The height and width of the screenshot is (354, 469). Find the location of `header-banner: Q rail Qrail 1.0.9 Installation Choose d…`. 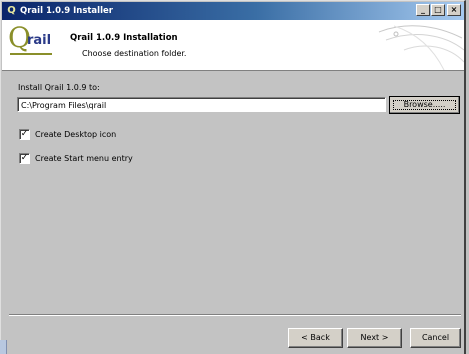

header-banner: Q rail Qrail 1.0.9 Installation Choose d… is located at coordinates (233, 45).